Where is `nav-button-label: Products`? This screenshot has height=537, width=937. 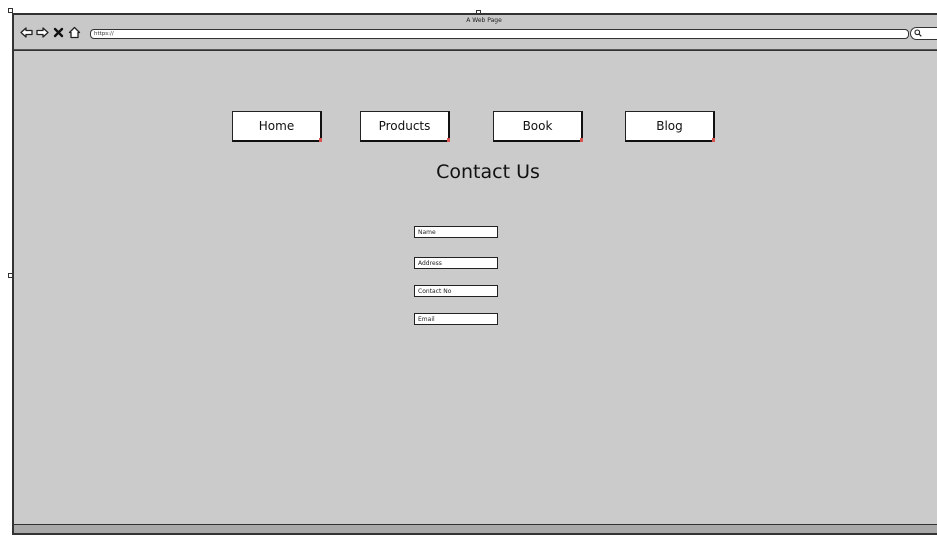
nav-button-label: Products is located at coordinates (404, 126).